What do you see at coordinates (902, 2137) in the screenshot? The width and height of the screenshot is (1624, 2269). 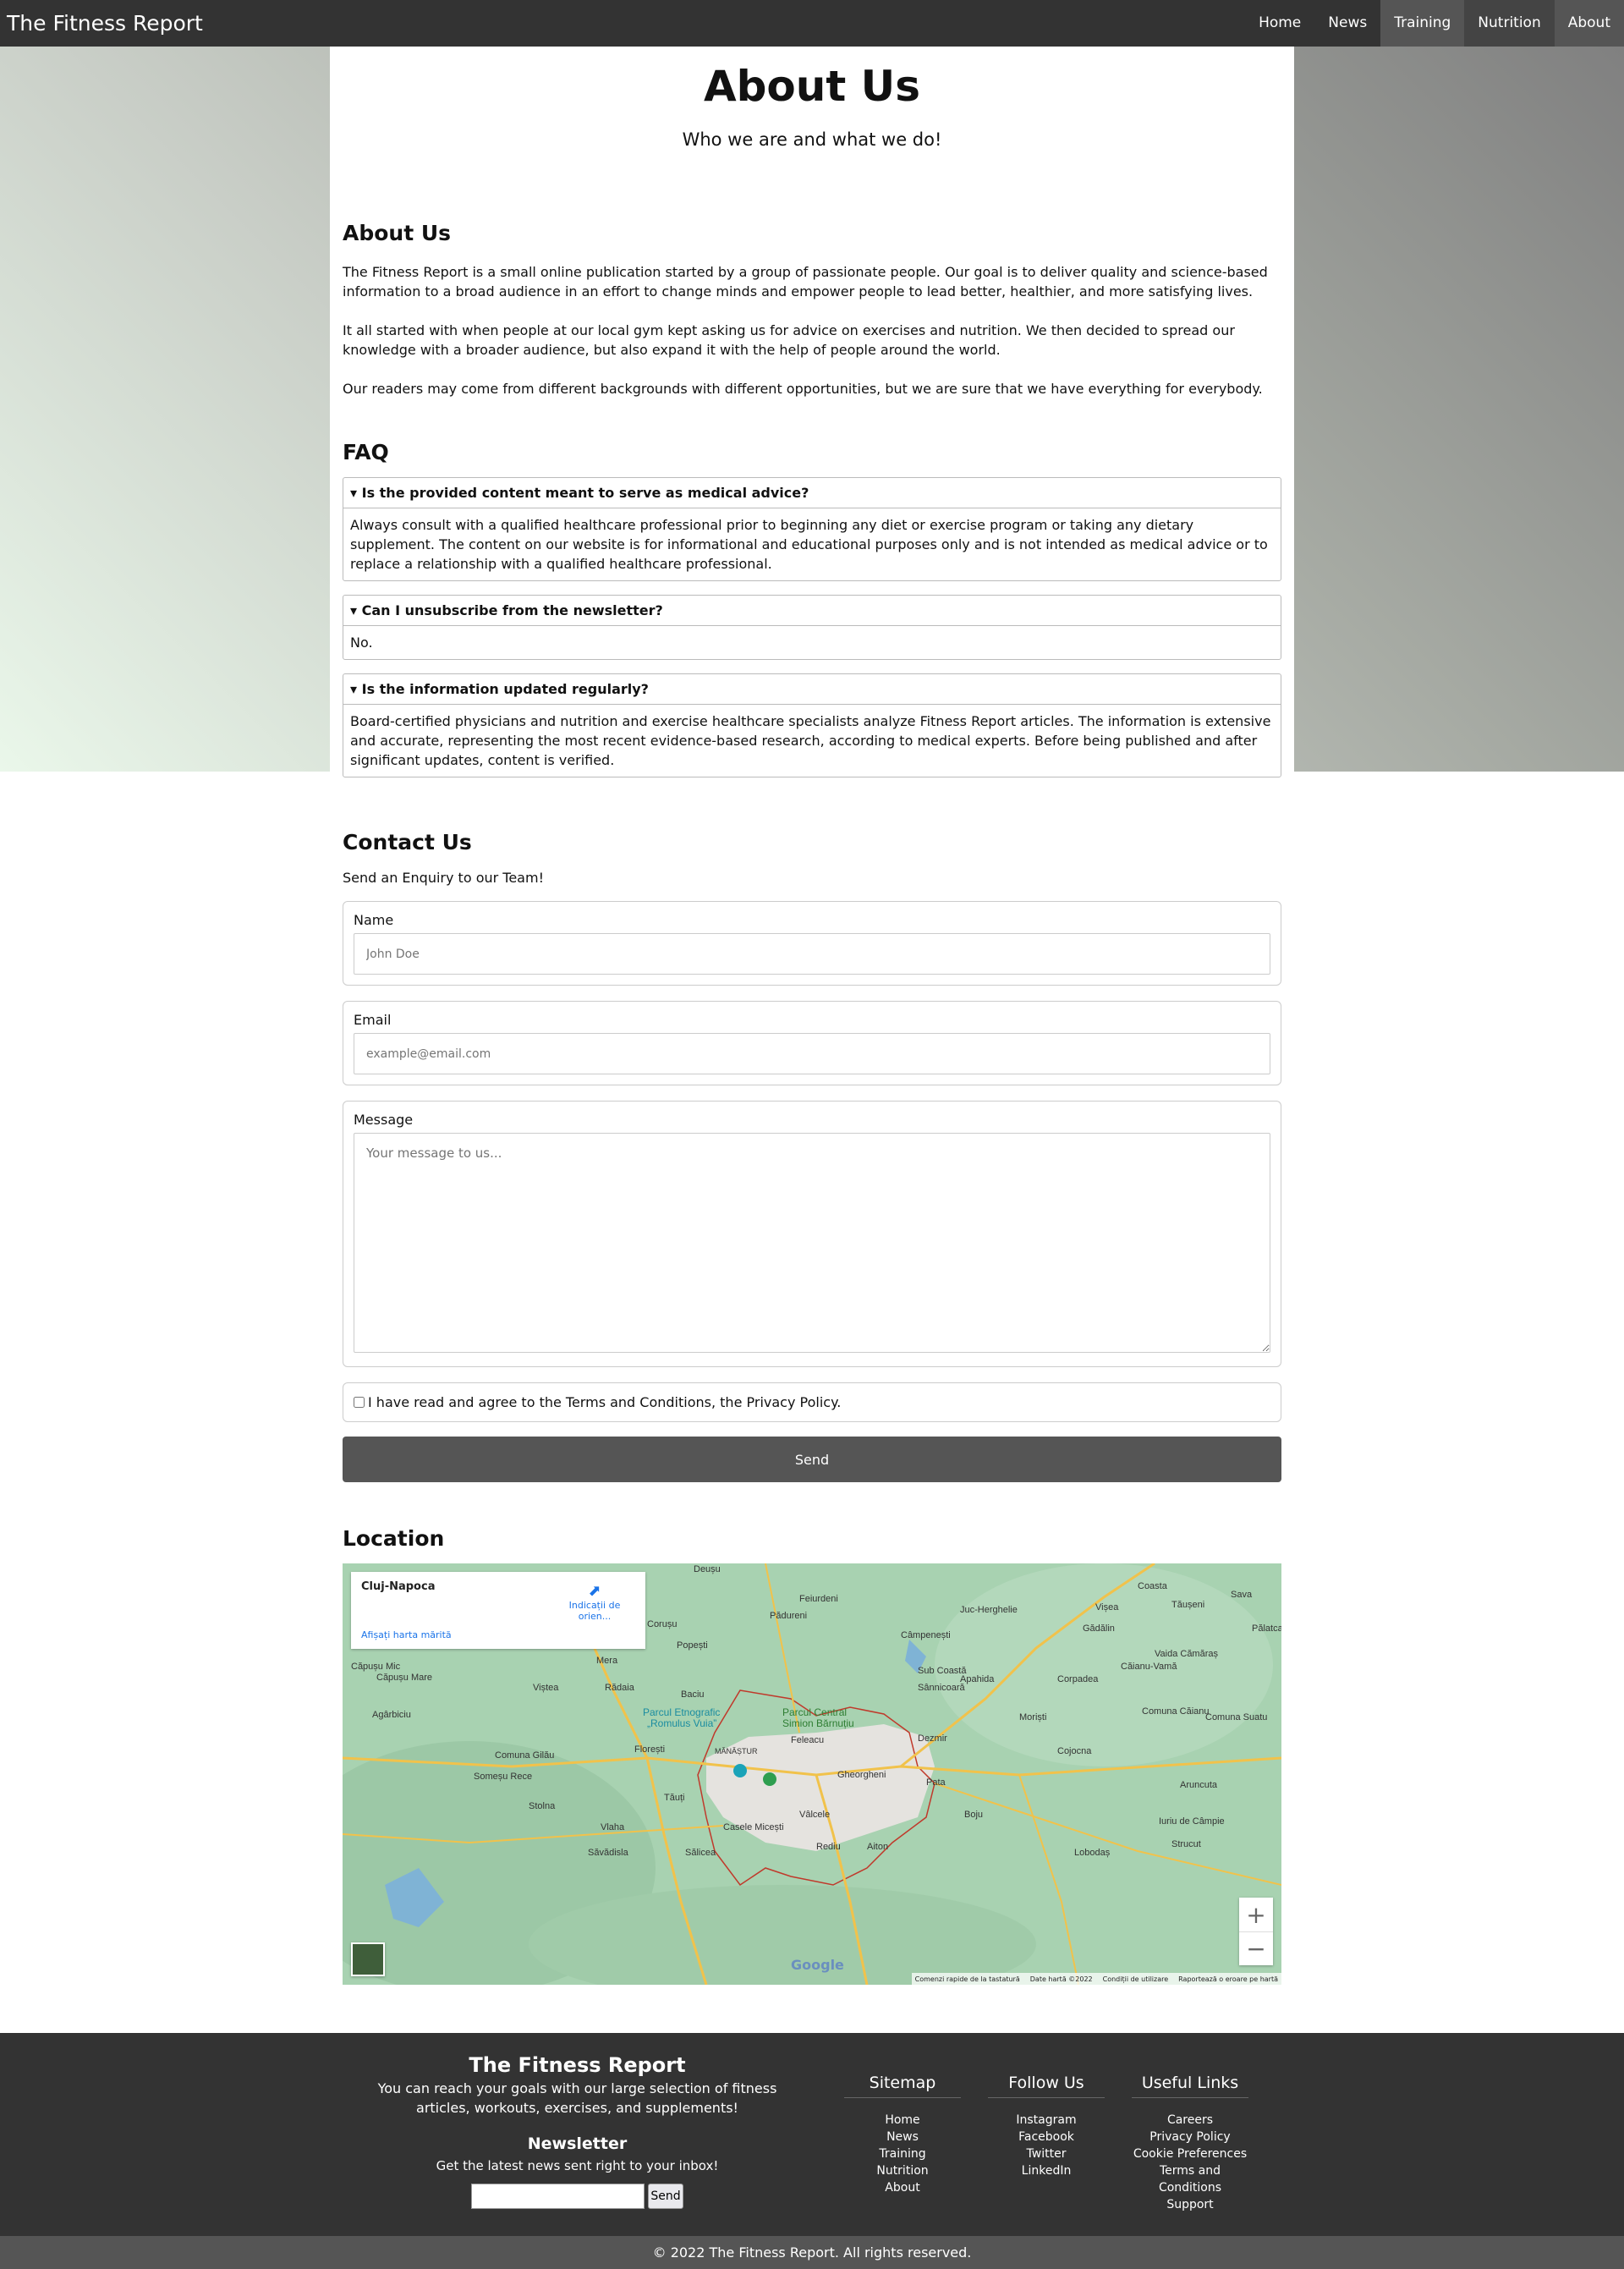 I see `footer-link-news: News` at bounding box center [902, 2137].